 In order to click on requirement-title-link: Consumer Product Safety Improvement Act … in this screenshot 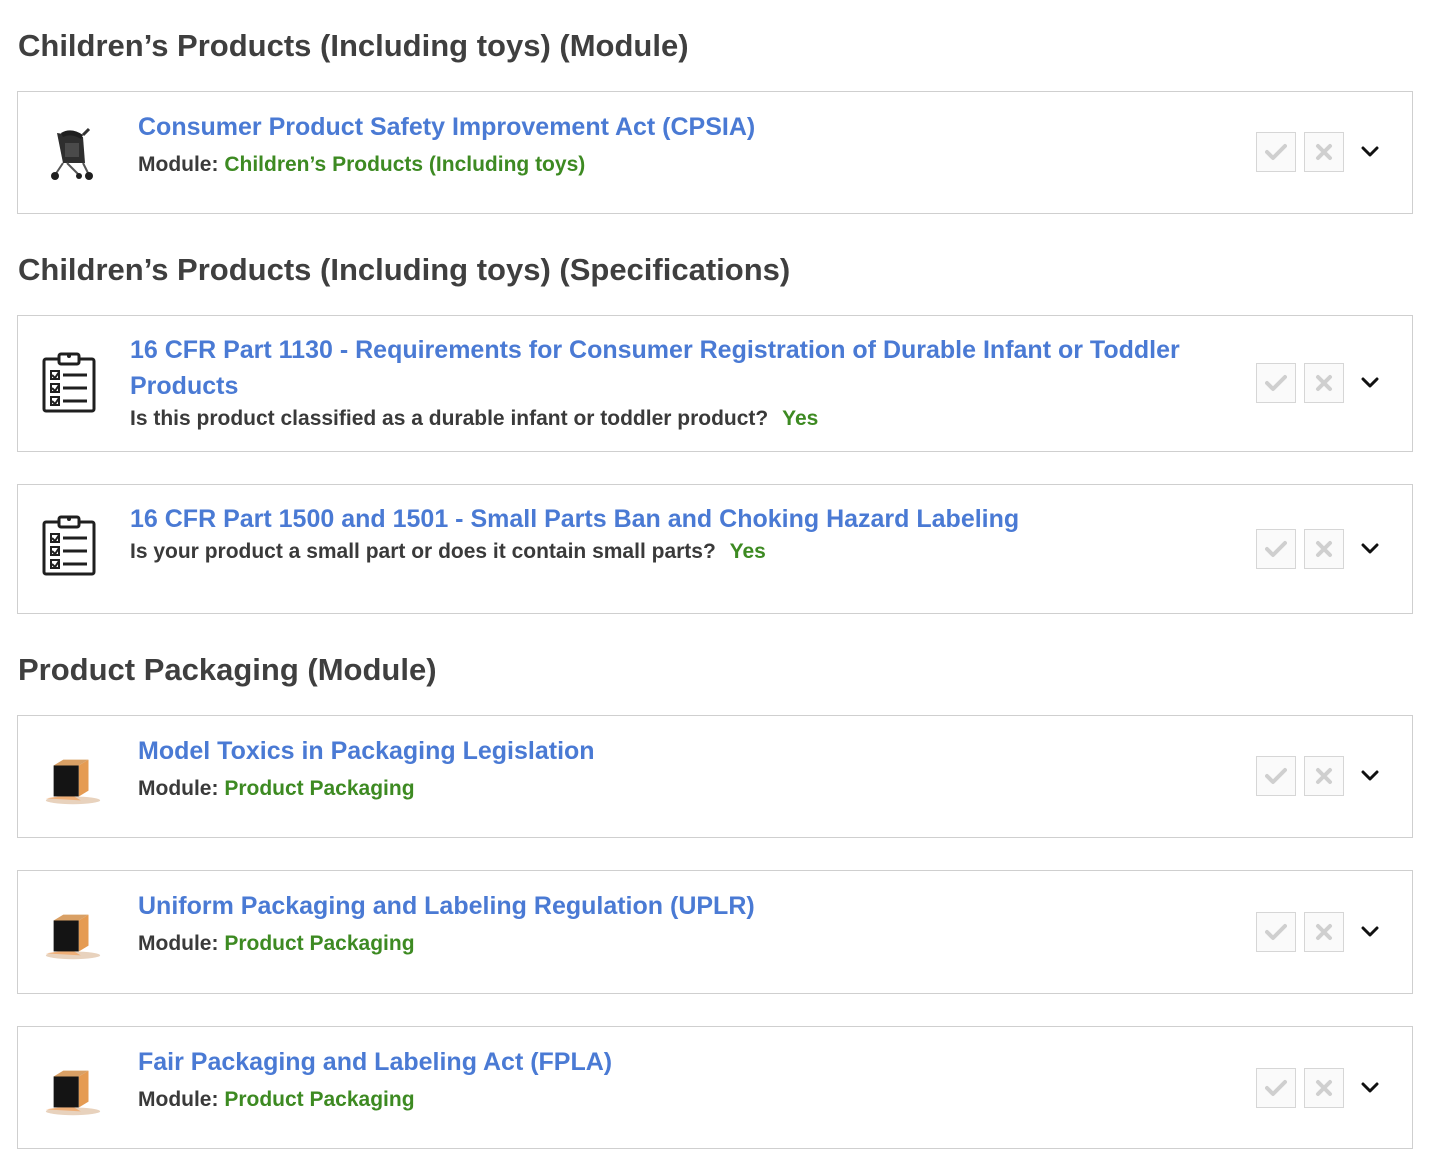, I will do `click(675, 127)`.